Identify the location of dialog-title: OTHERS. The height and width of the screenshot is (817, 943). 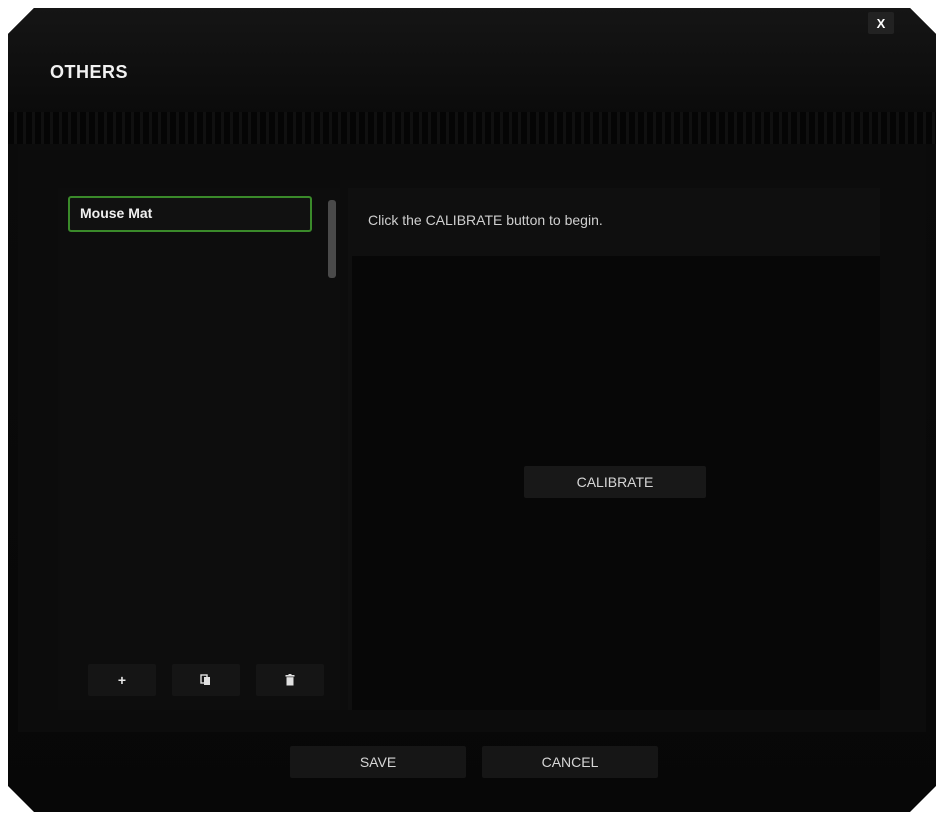
(89, 72).